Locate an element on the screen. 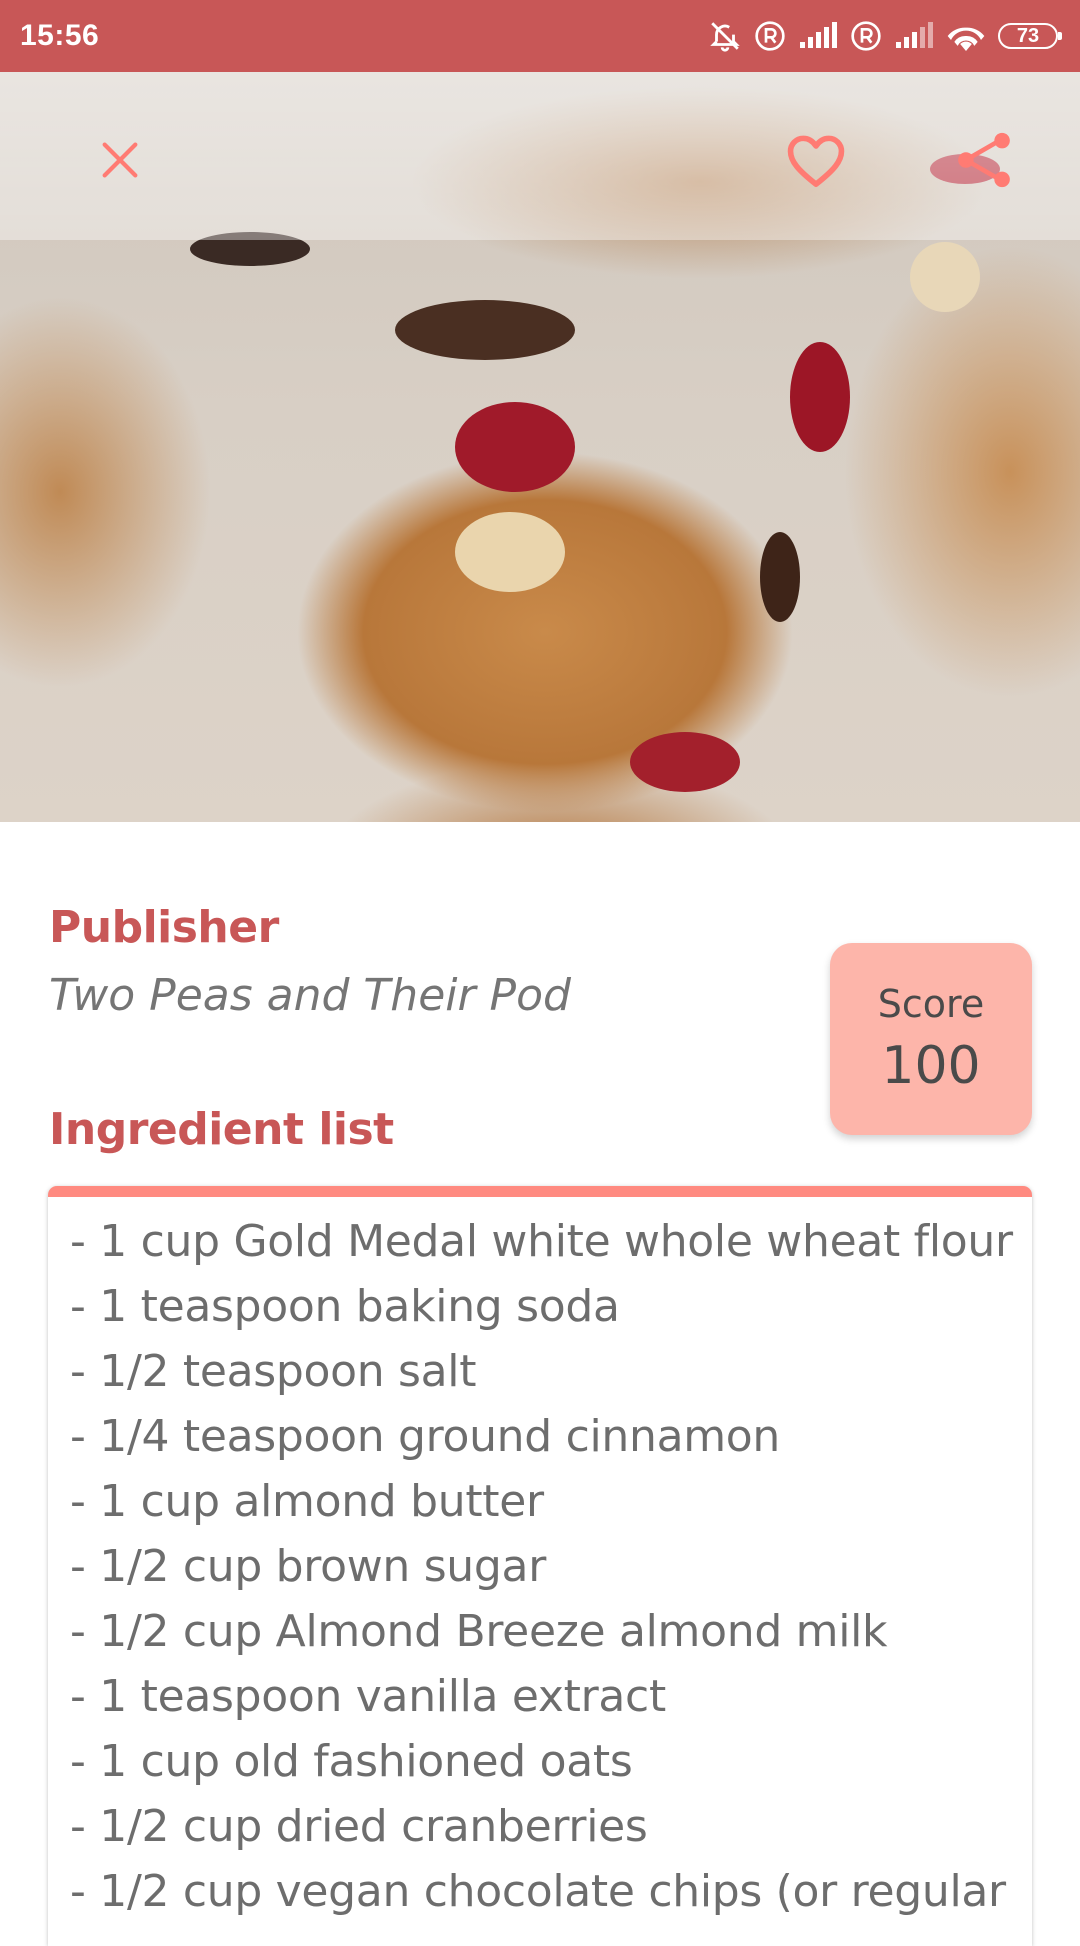 This screenshot has height=1946, width=1080. battery-icon: 73 is located at coordinates (1030, 36).